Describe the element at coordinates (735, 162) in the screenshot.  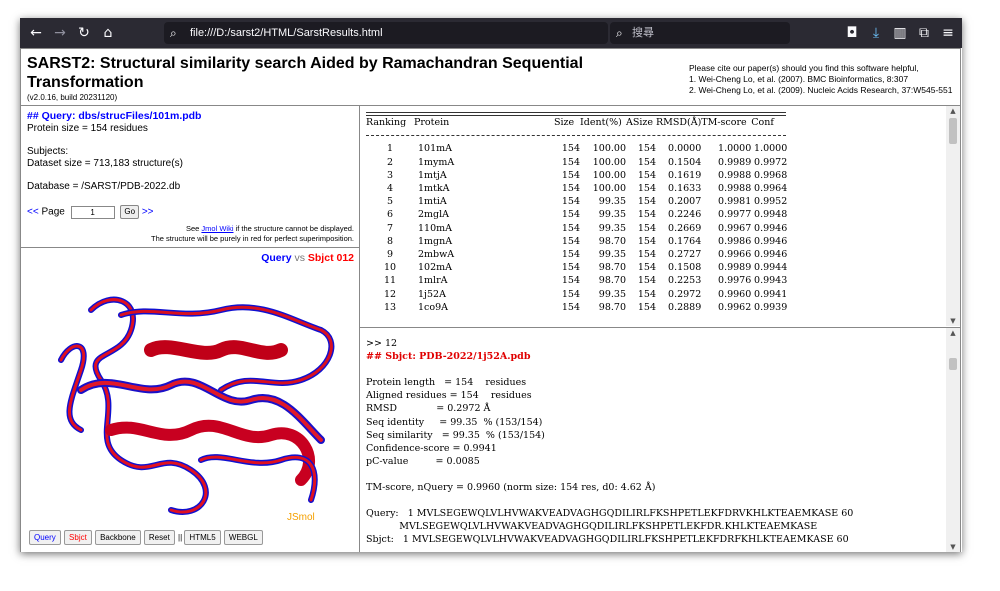
I see `table-cell: 0.9989` at that location.